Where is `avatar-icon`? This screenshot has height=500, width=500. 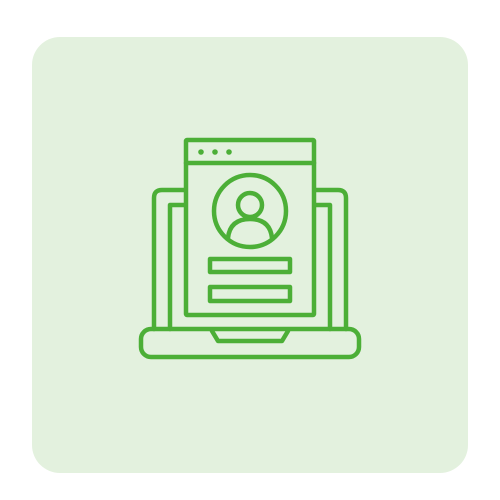 avatar-icon is located at coordinates (250, 211).